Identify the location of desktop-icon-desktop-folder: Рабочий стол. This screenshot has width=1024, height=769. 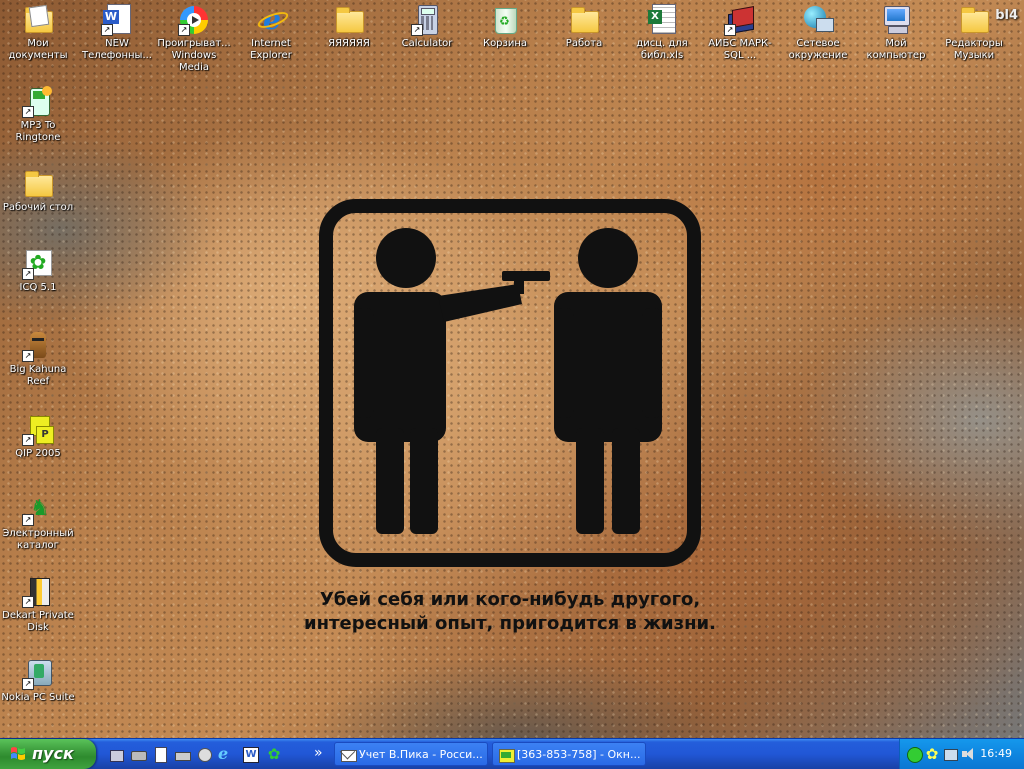
(38, 191).